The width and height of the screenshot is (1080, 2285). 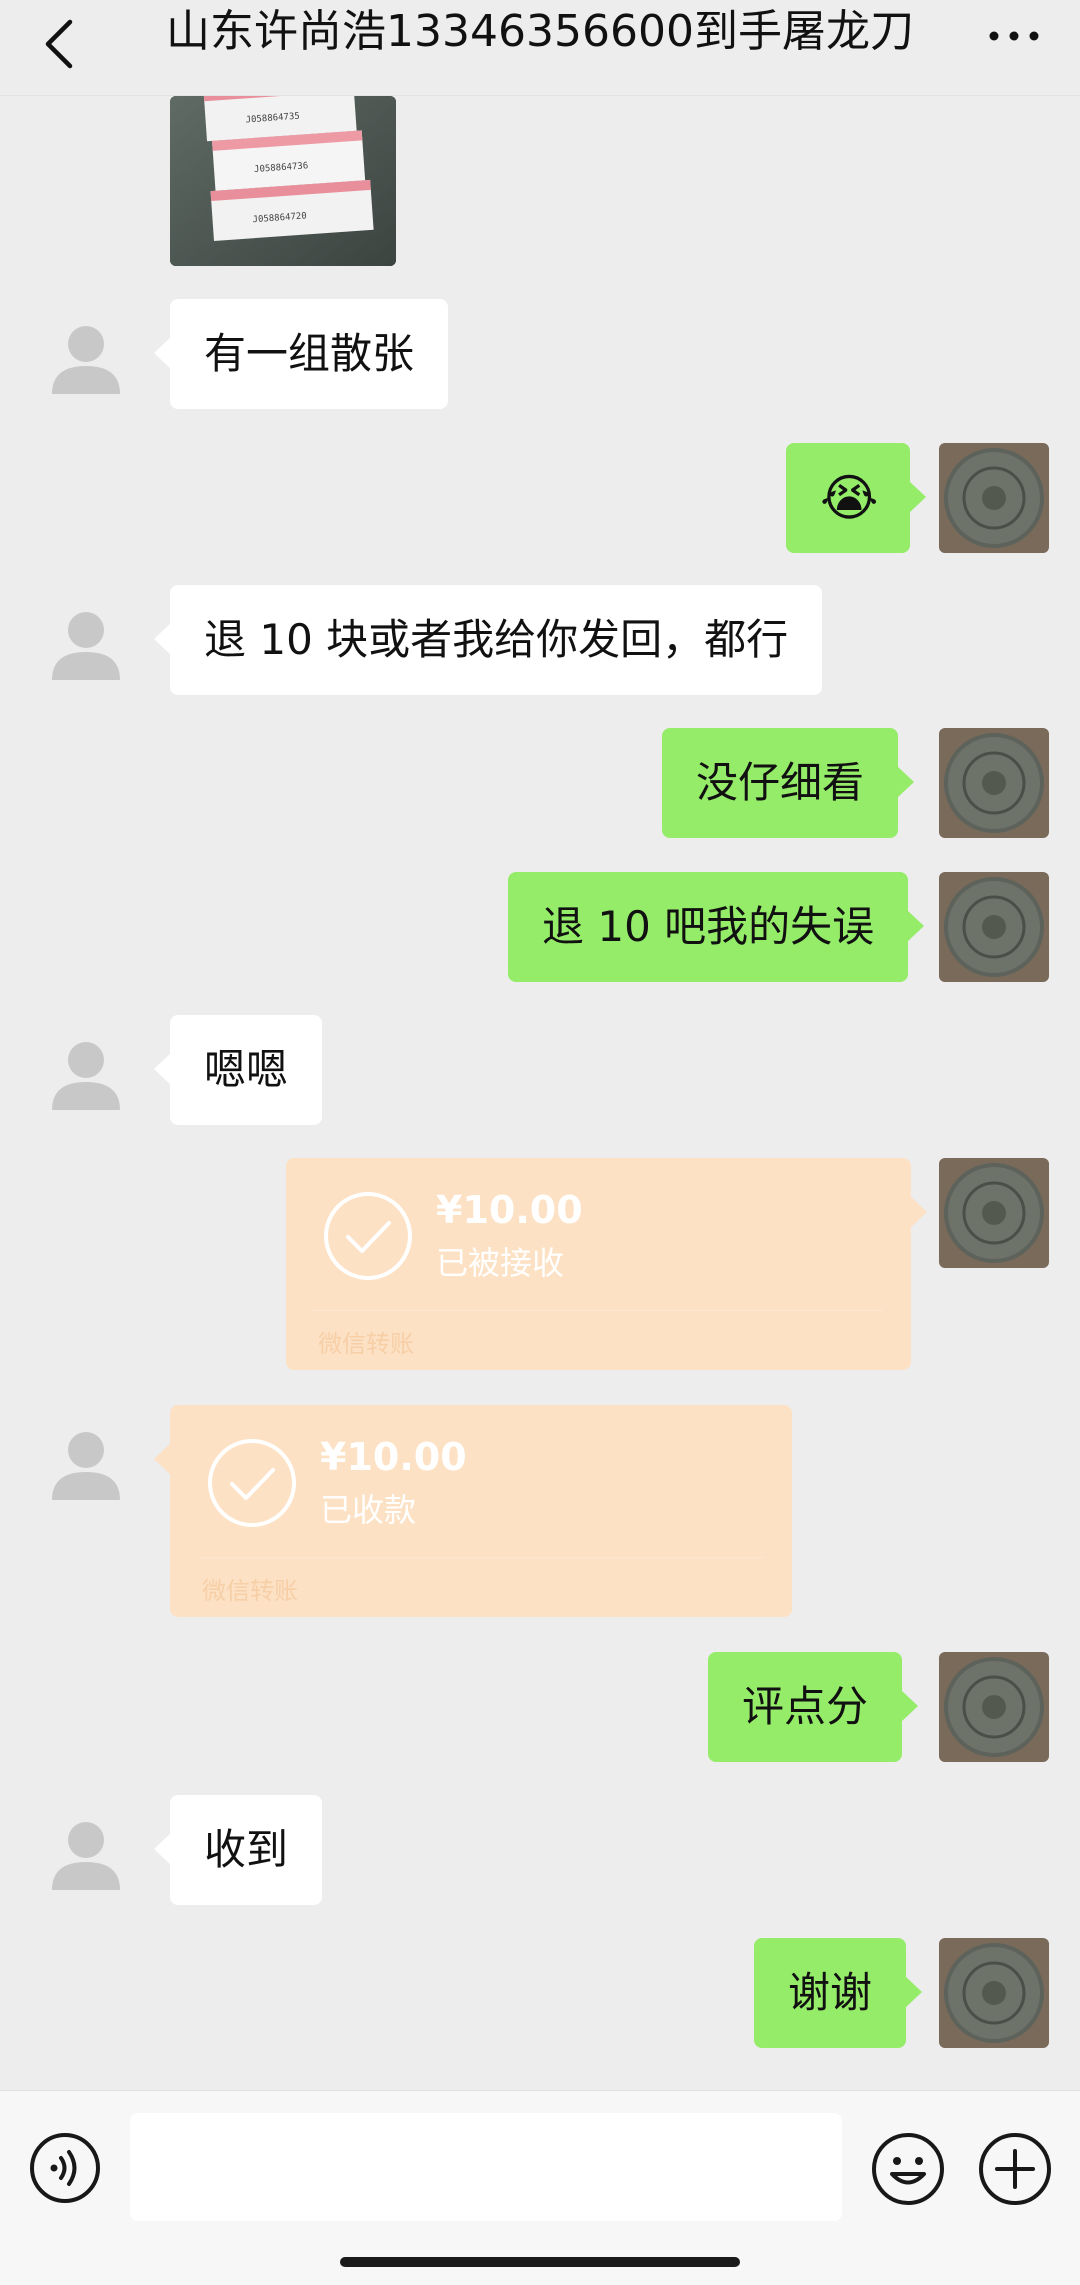 What do you see at coordinates (60, 44) in the screenshot?
I see `chevron-left-icon` at bounding box center [60, 44].